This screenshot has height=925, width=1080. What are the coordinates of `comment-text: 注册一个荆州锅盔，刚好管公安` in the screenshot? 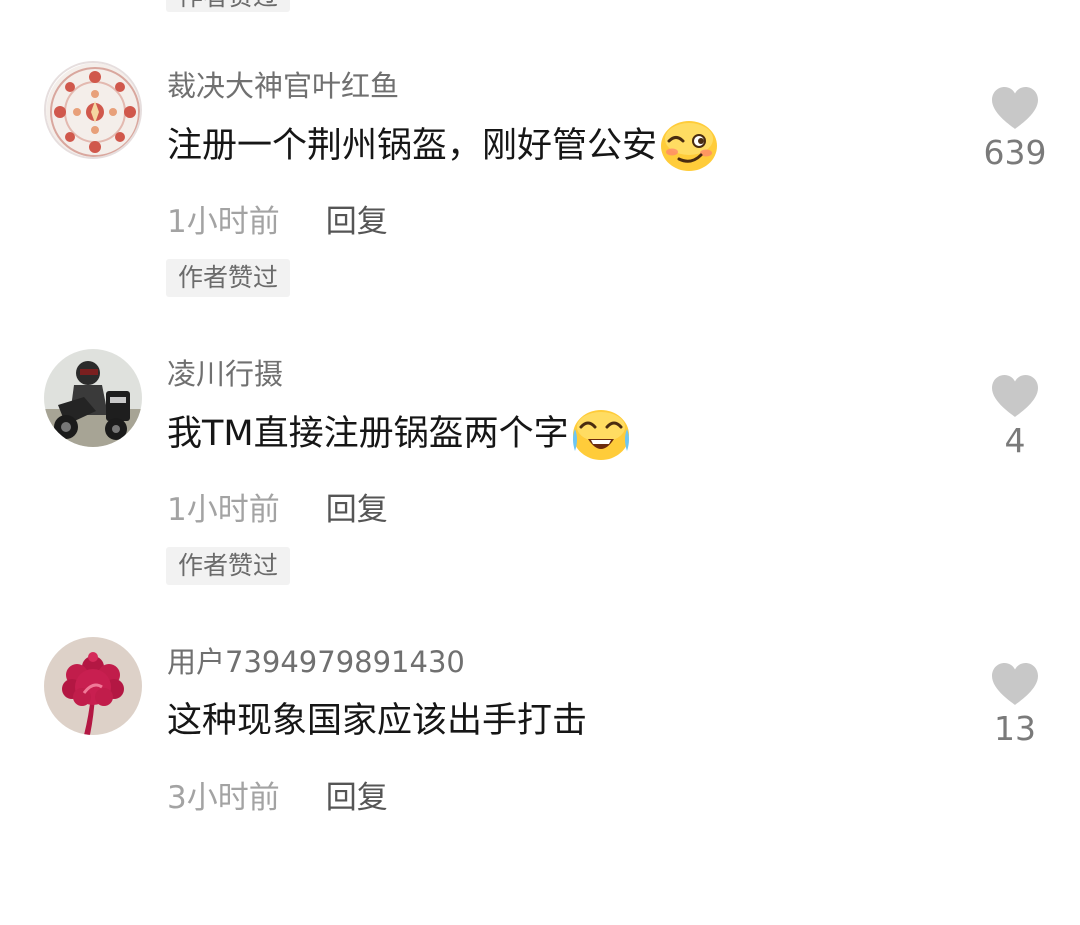 It's located at (443, 146).